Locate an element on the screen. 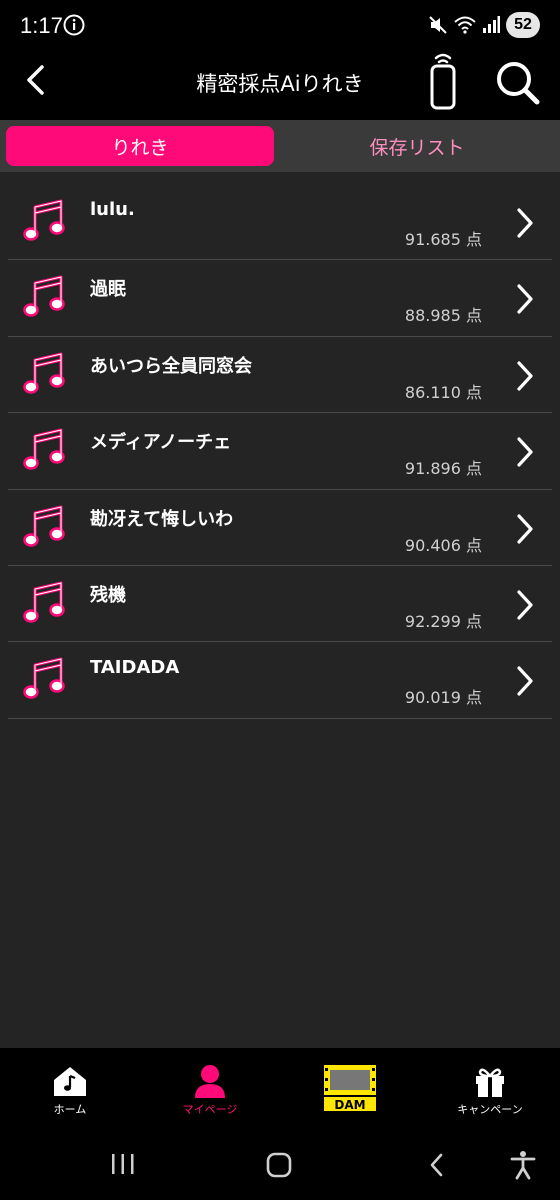  page-title: 精密採点Aiりれき is located at coordinates (280, 84).